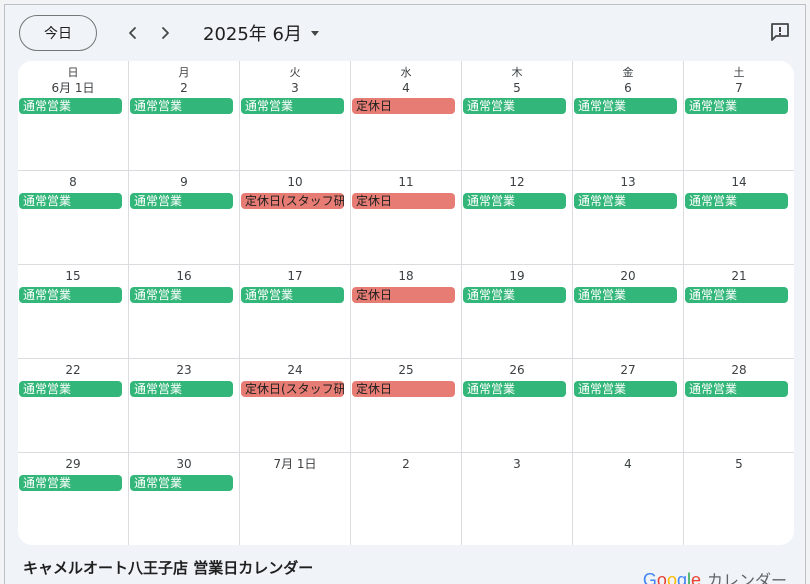 Image resolution: width=810 pixels, height=584 pixels. What do you see at coordinates (406, 499) in the screenshot?
I see `day-cell: 2` at bounding box center [406, 499].